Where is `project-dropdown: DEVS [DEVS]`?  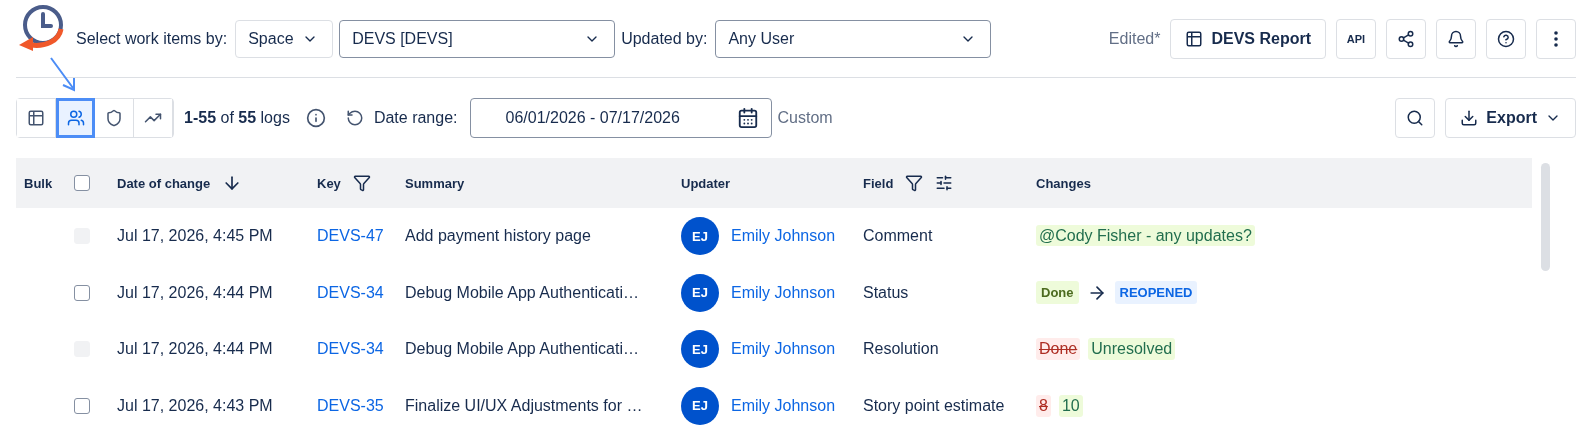 project-dropdown: DEVS [DEVS] is located at coordinates (477, 38).